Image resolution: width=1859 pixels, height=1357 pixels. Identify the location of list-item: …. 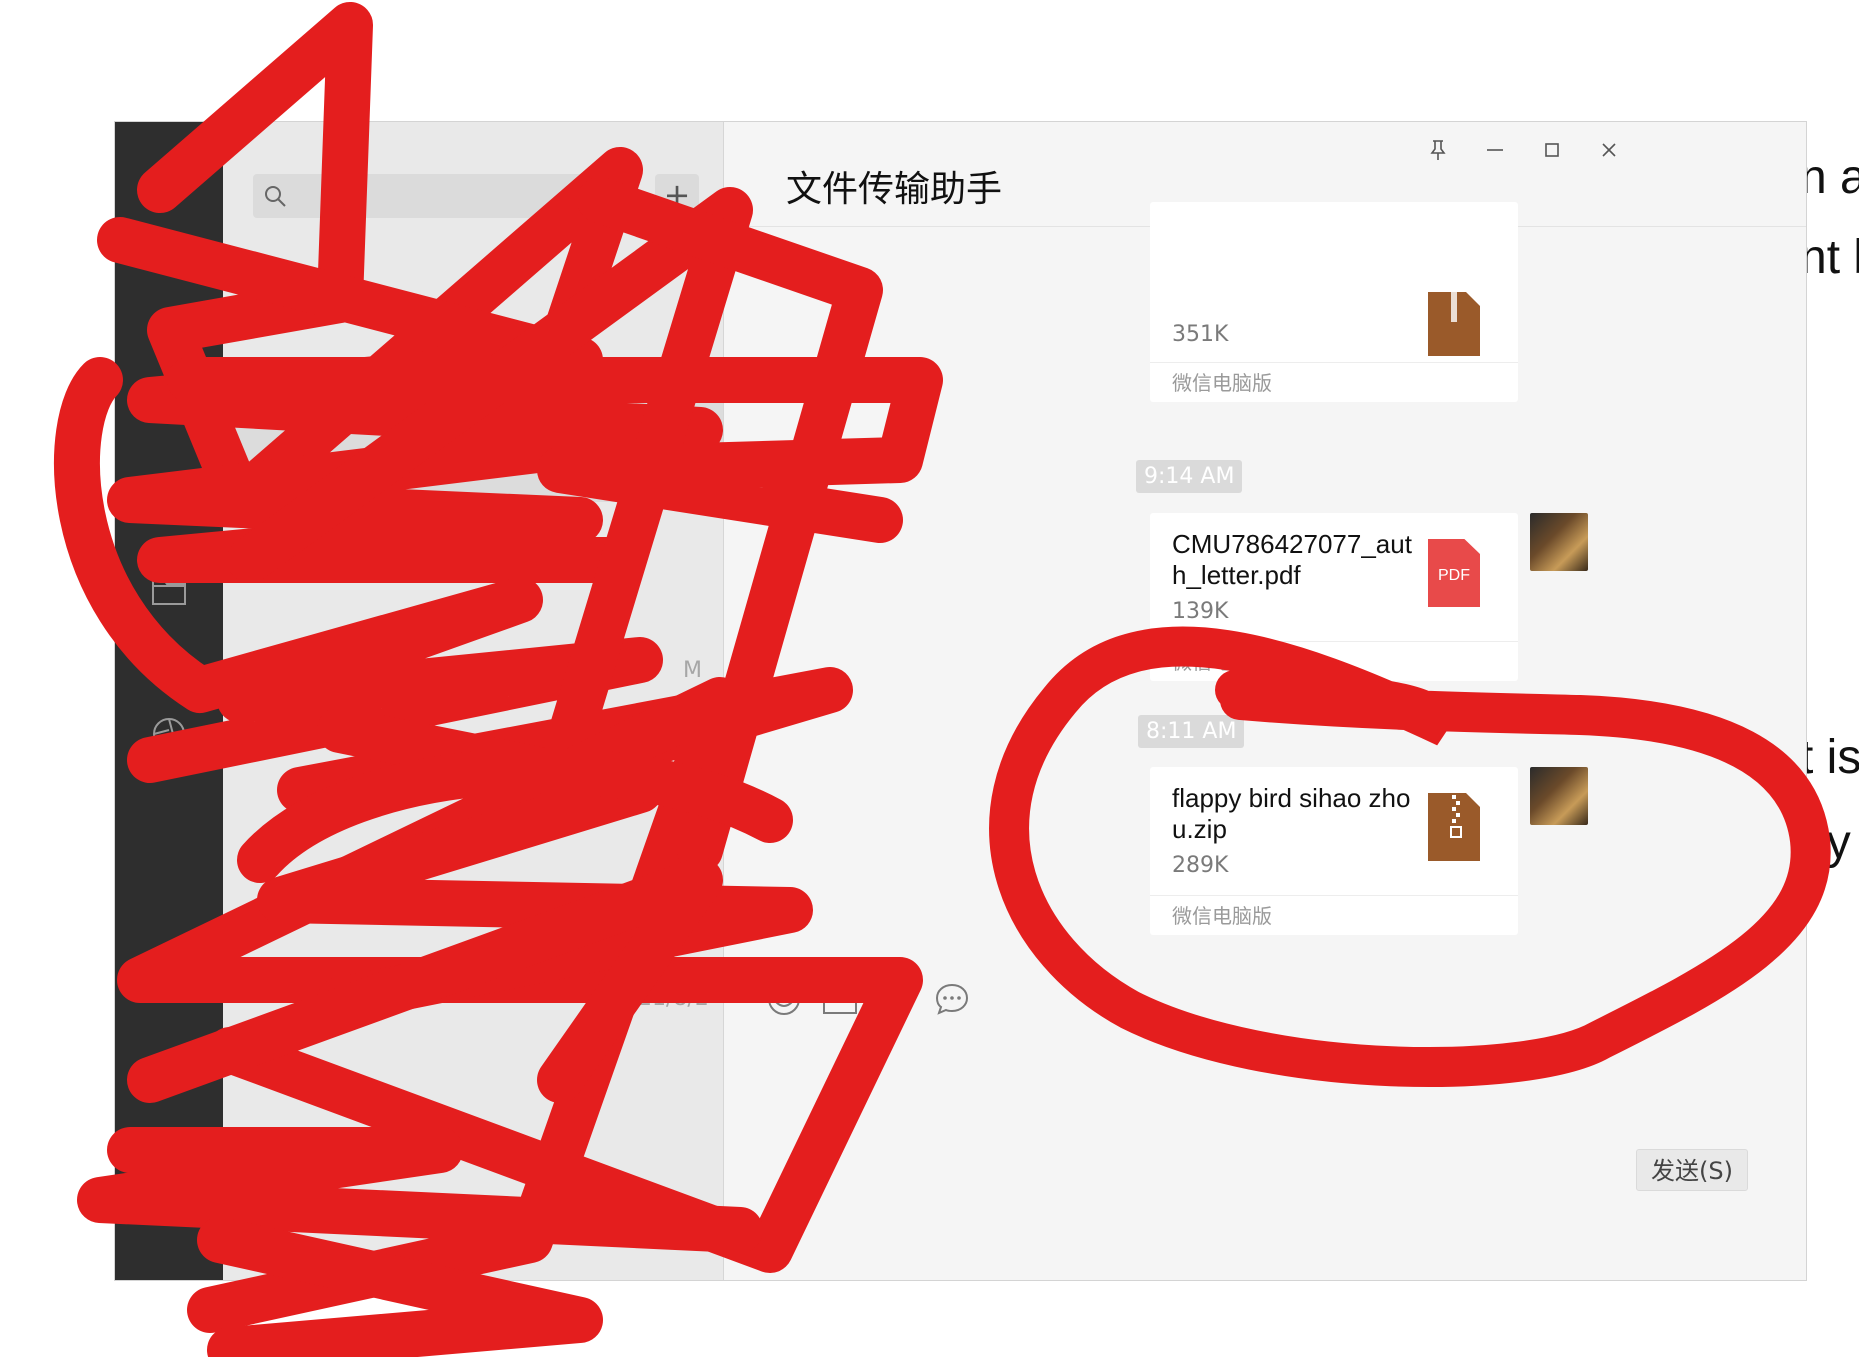
(473, 932).